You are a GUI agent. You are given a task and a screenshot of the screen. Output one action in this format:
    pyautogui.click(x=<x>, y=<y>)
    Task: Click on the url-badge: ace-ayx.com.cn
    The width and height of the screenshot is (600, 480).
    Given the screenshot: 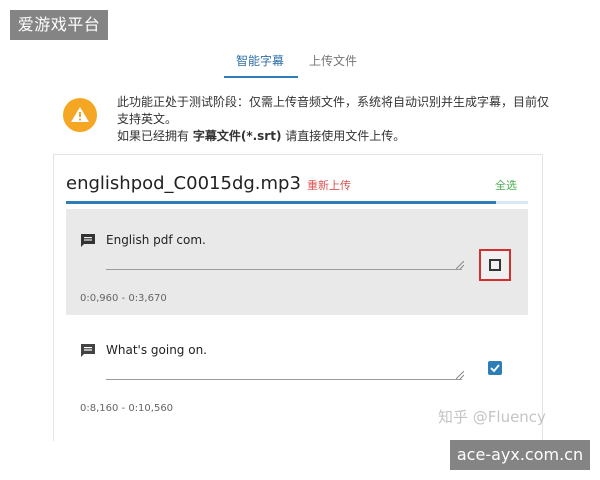 What is the action you would take?
    pyautogui.click(x=520, y=455)
    